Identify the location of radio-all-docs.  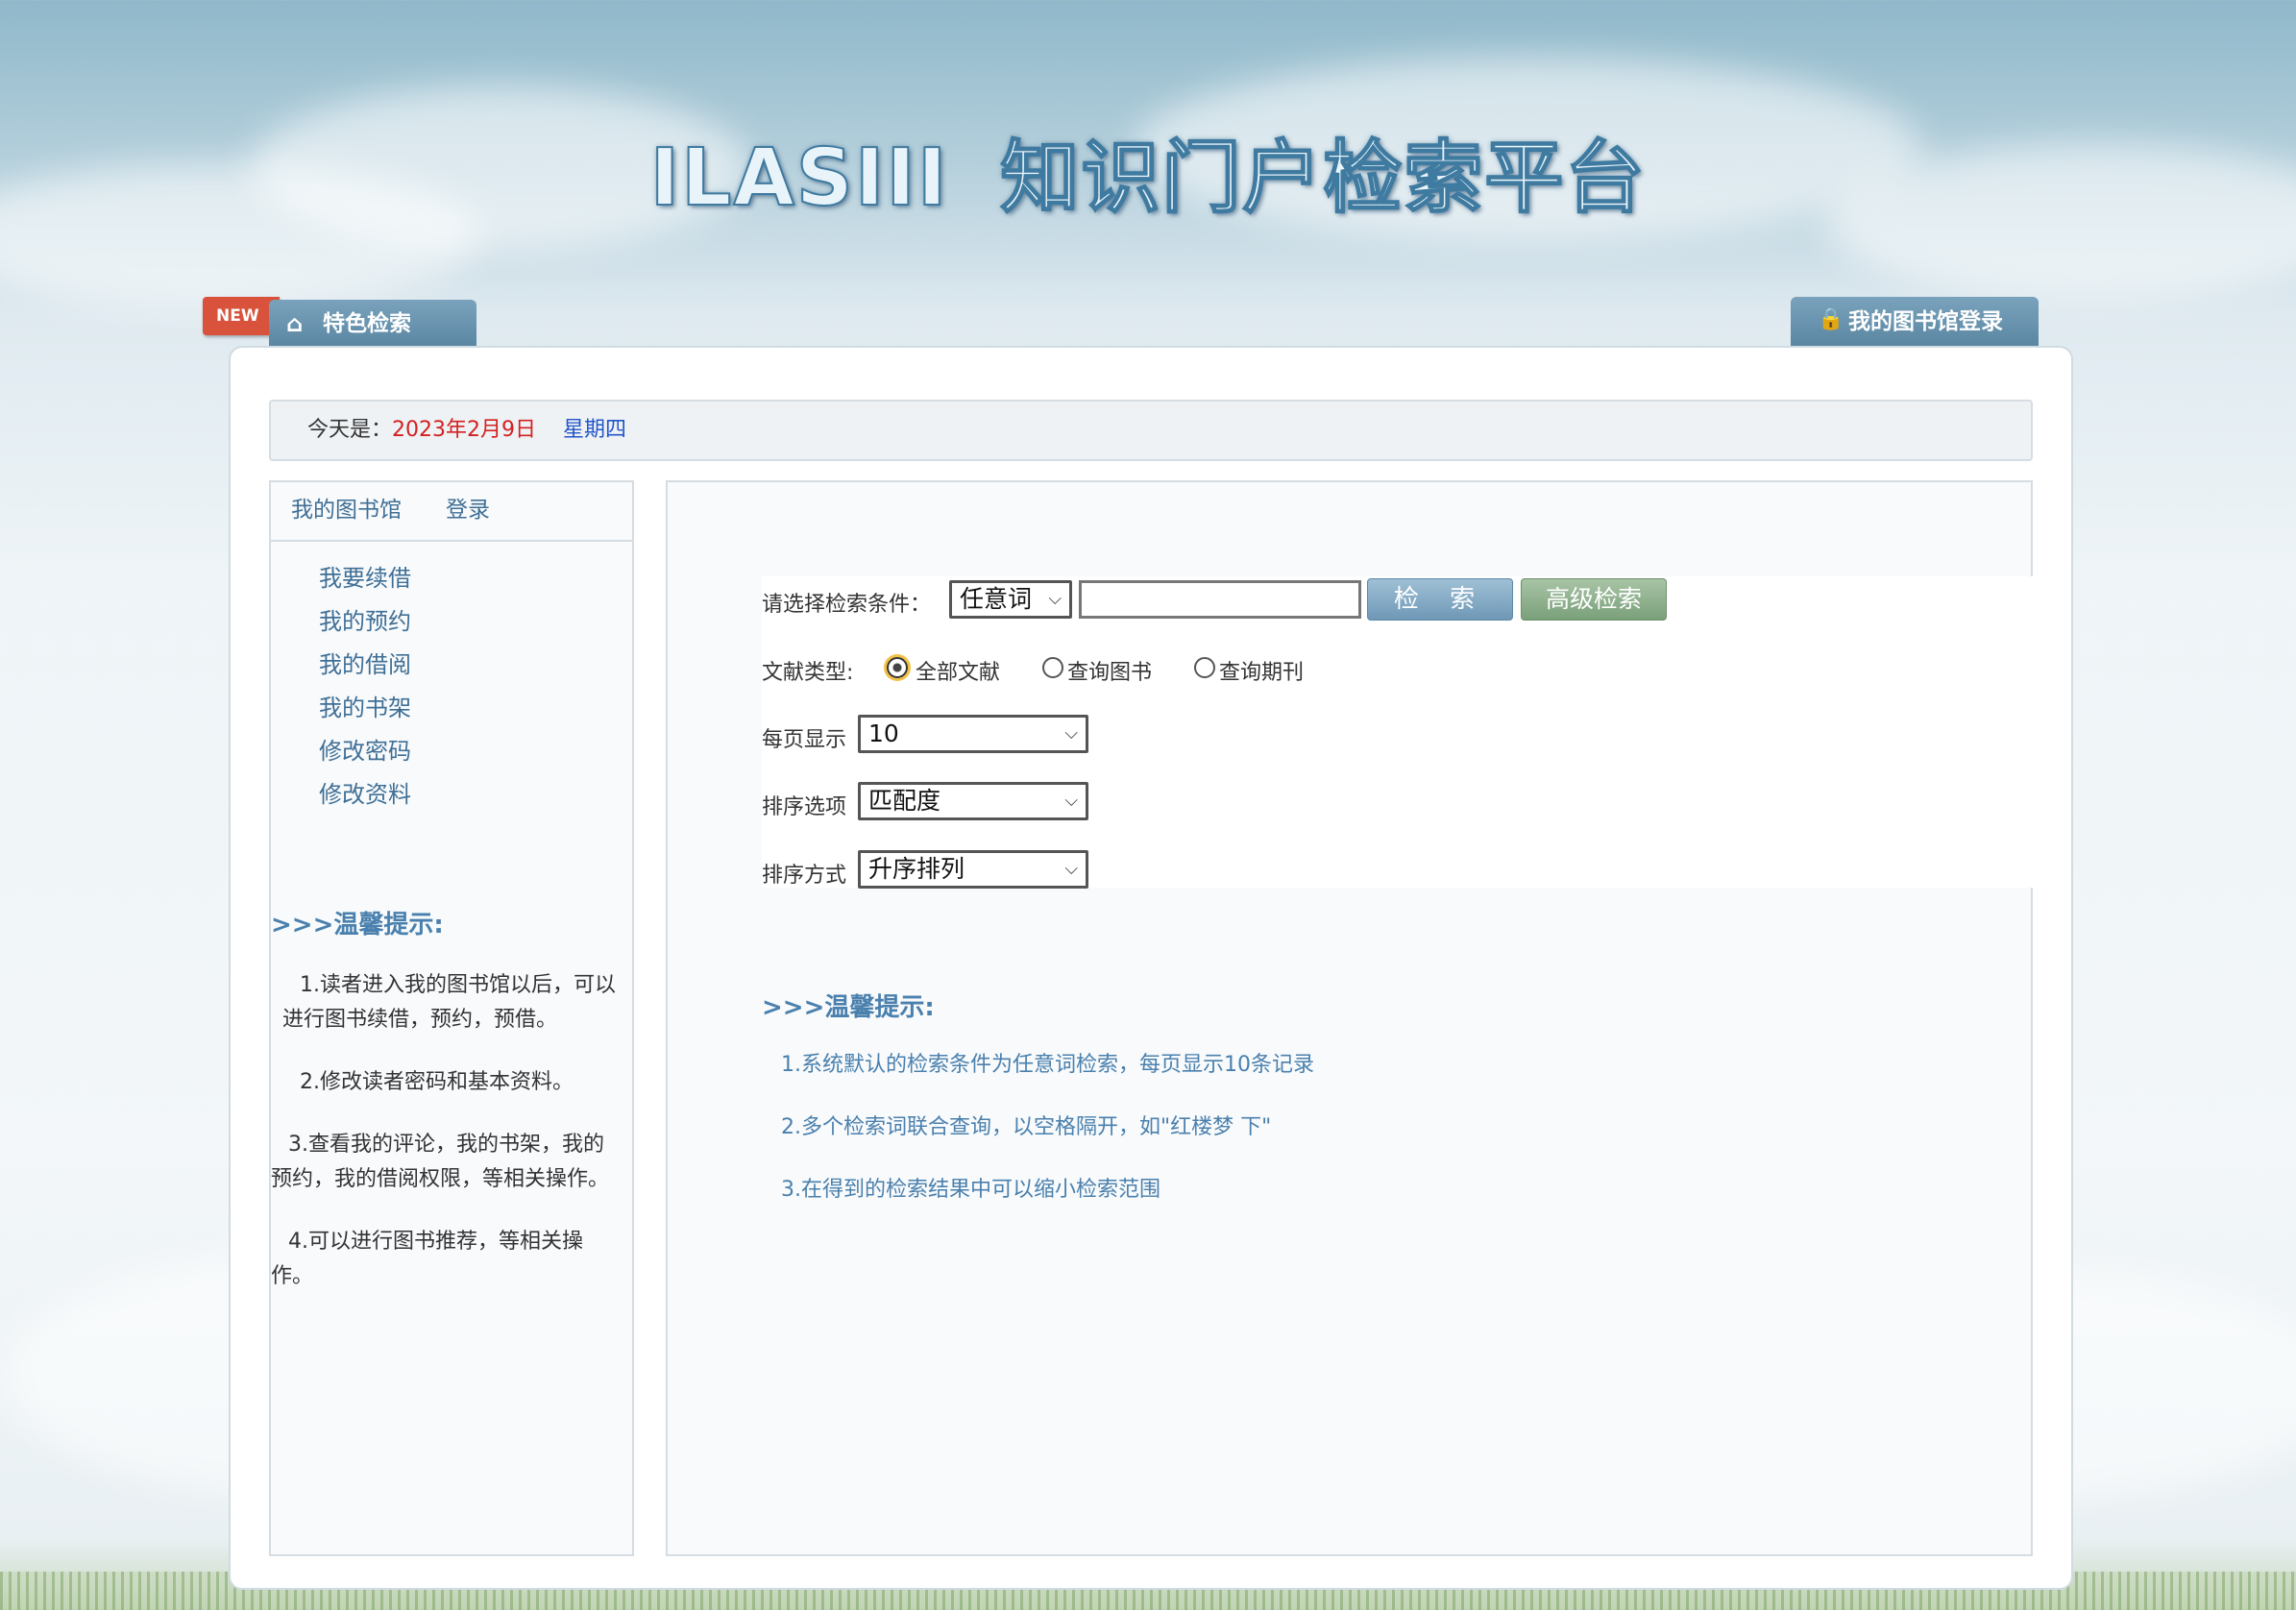
(897, 667).